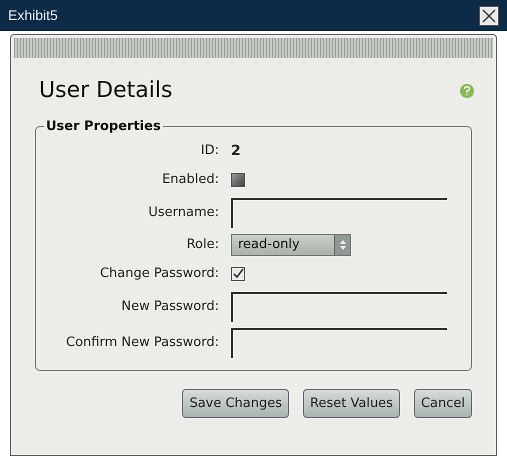  I want to click on field-label: Username:, so click(183, 213).